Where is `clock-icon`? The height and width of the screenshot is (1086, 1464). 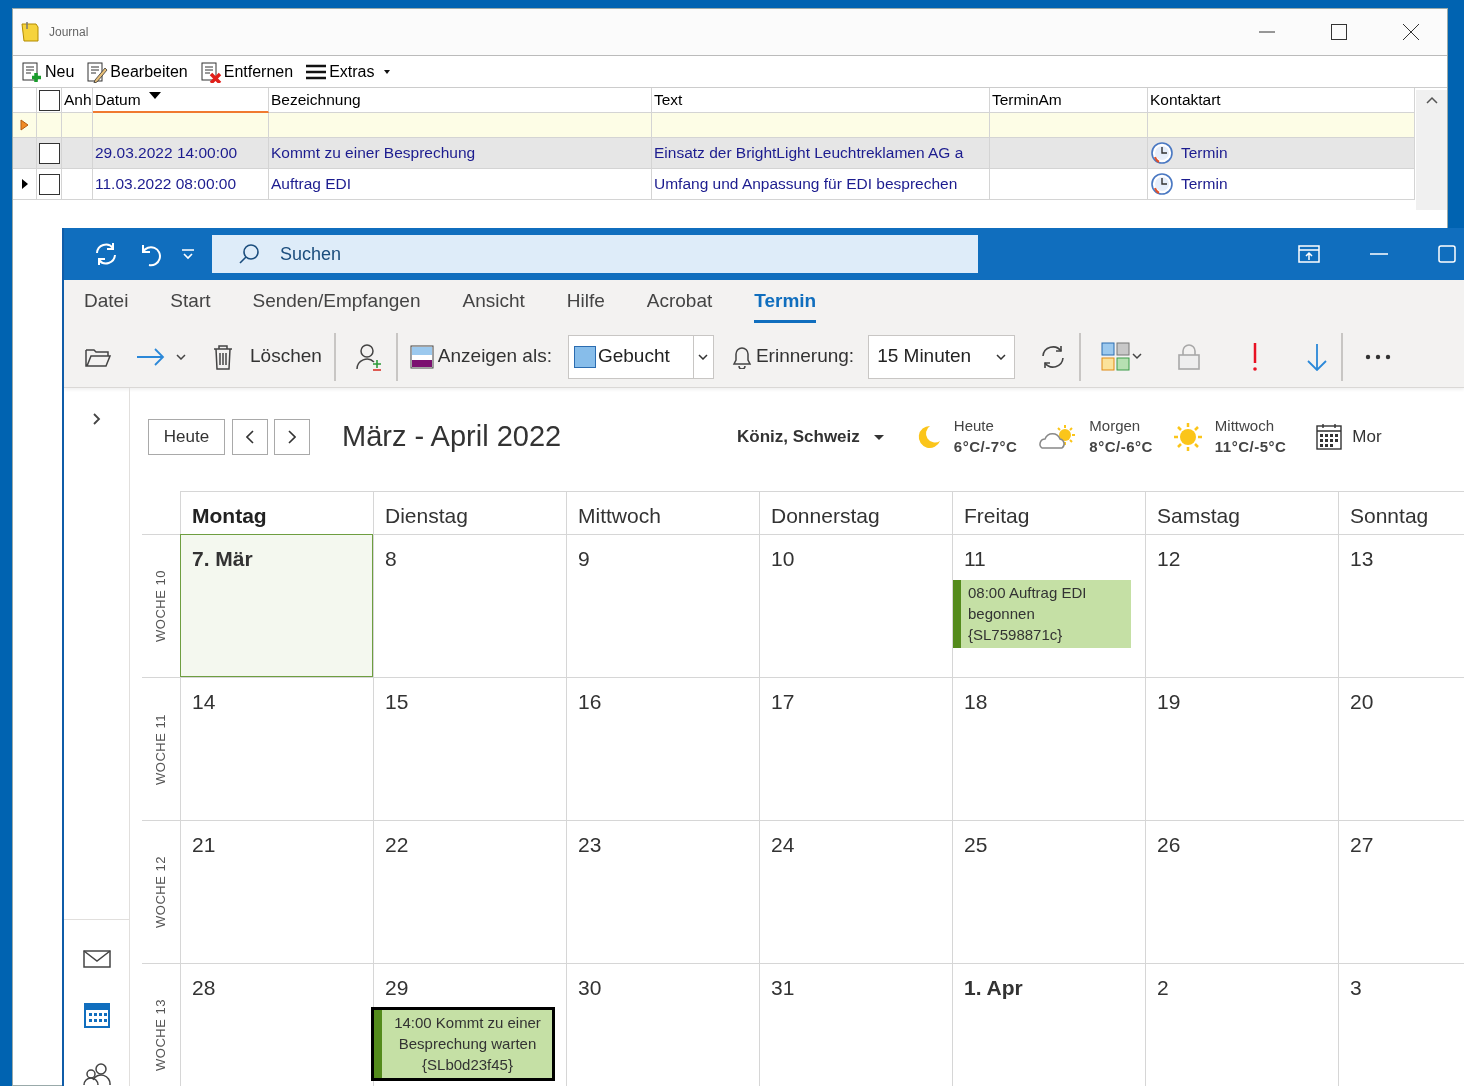
clock-icon is located at coordinates (1162, 153).